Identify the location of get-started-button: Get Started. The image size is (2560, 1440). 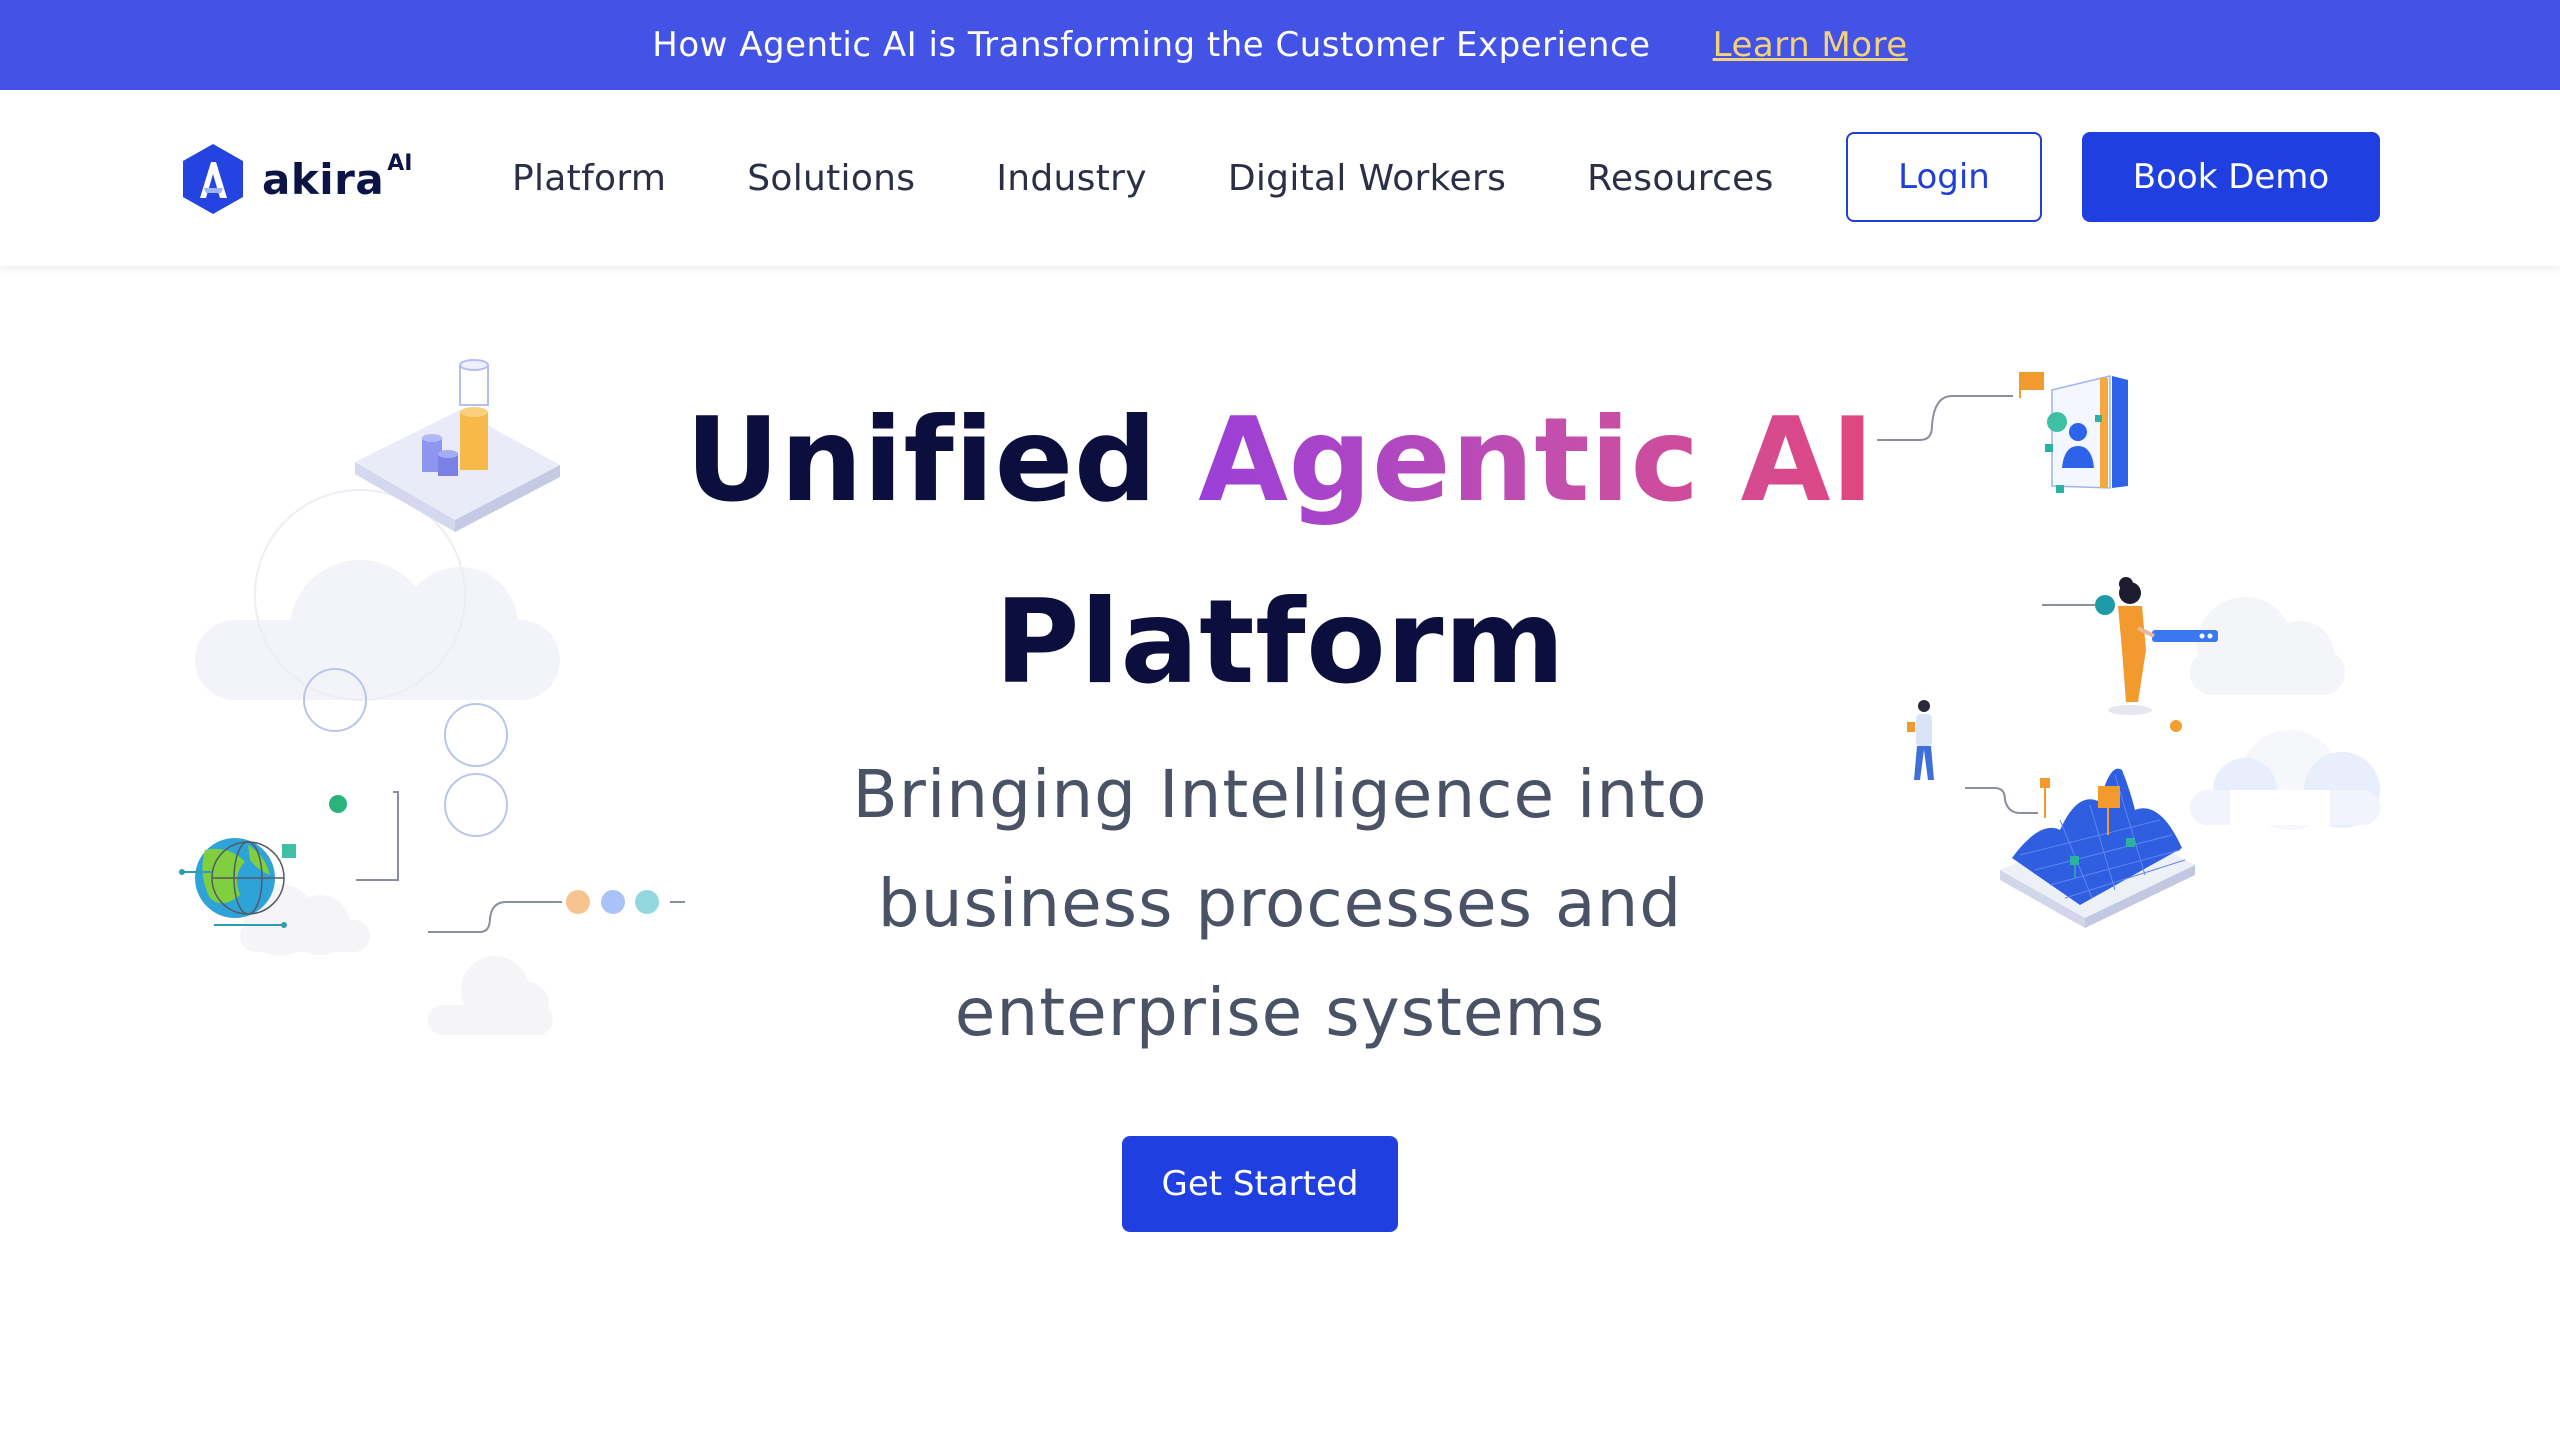
(1260, 1184).